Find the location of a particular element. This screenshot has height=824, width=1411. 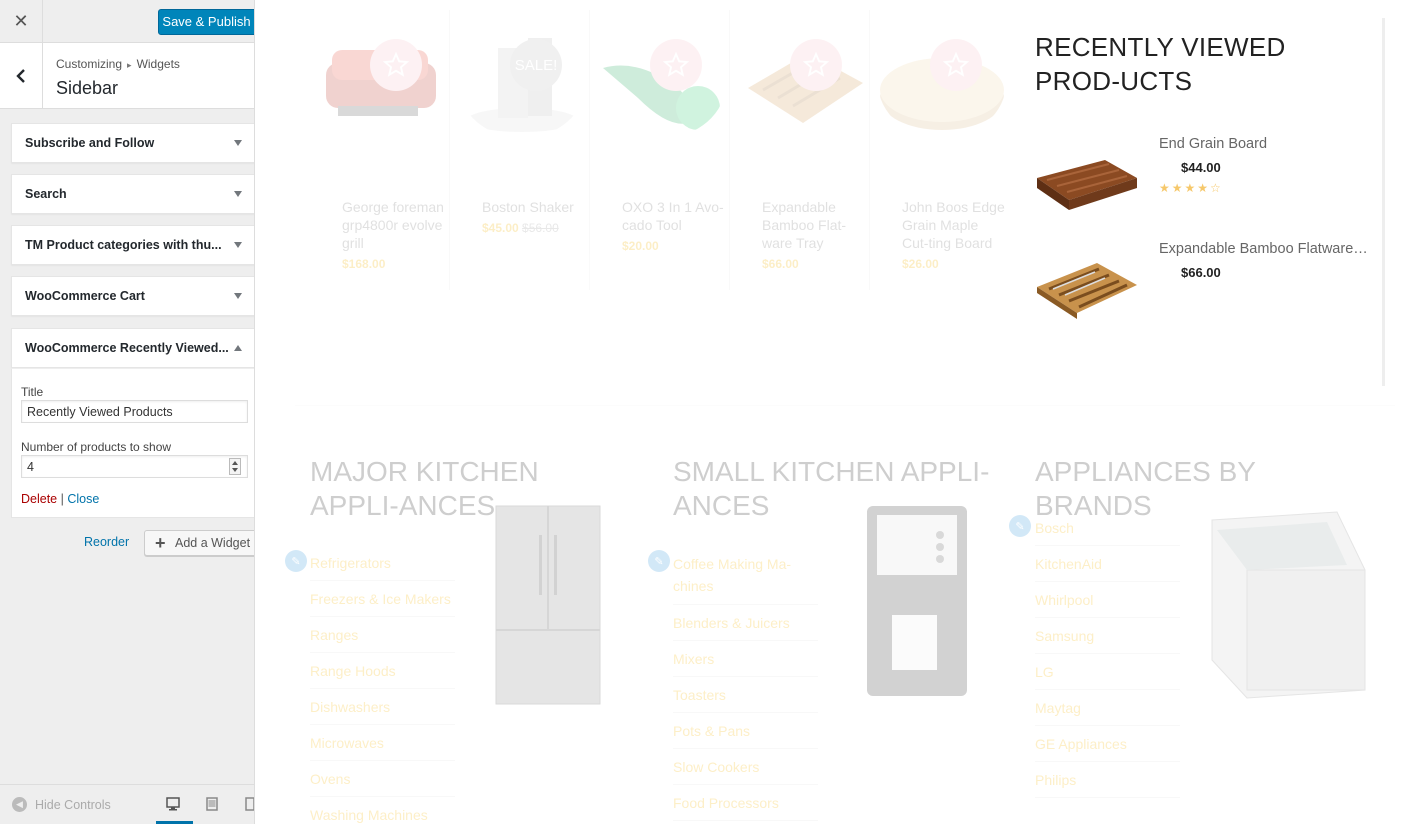

category-link: Bosch is located at coordinates (1107, 528).